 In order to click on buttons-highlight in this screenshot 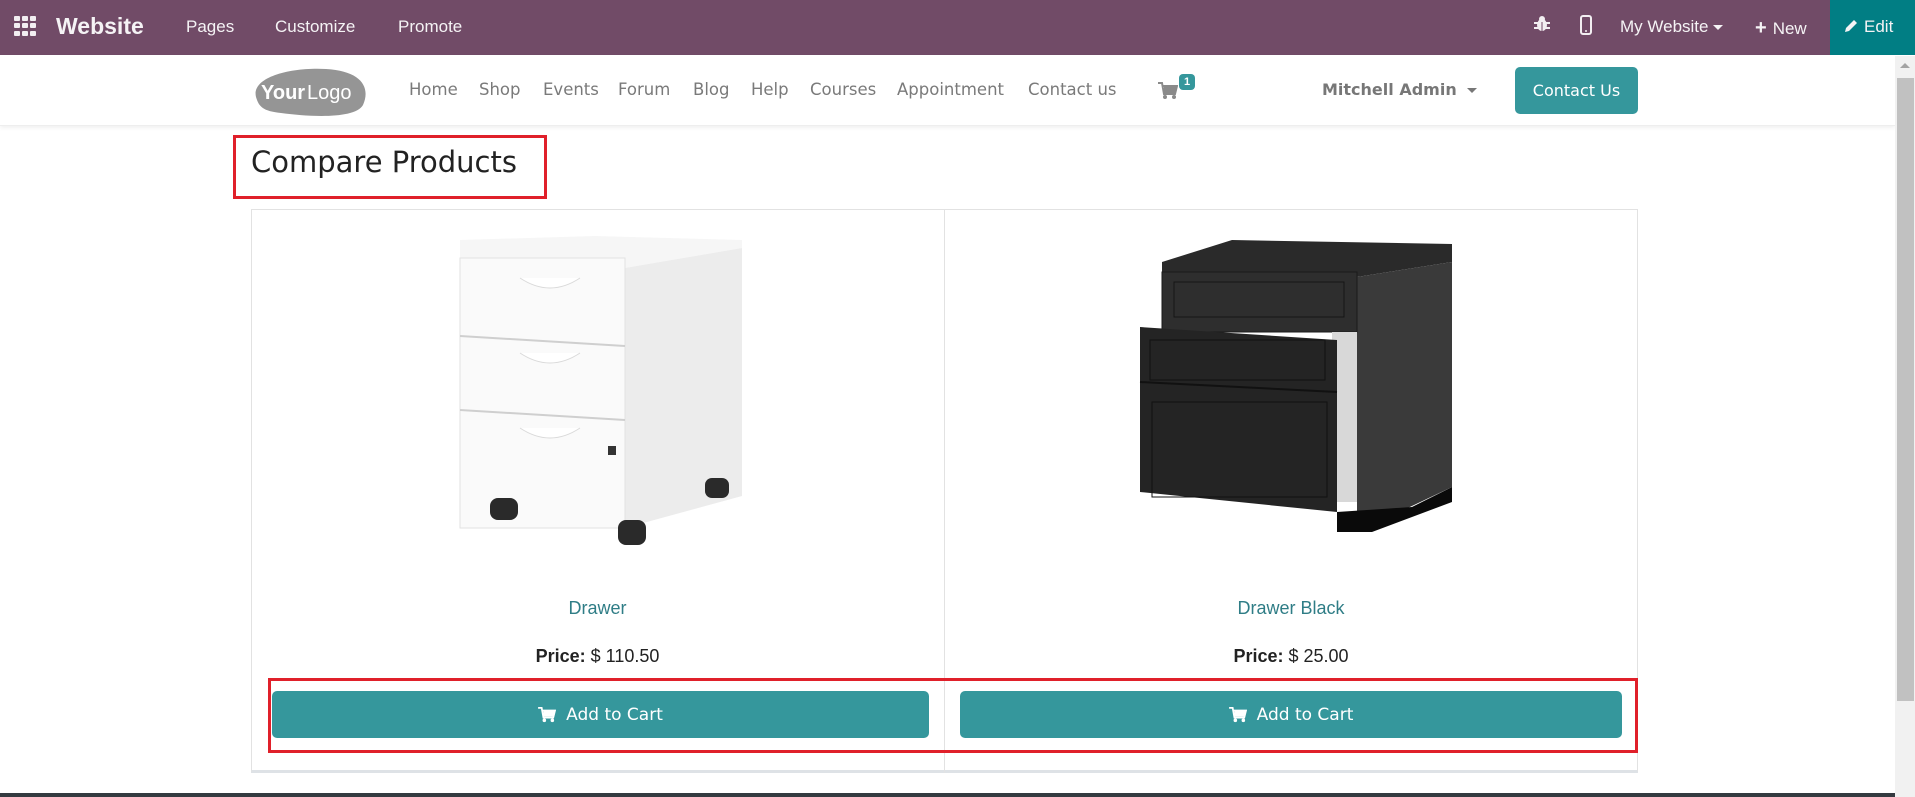, I will do `click(953, 715)`.